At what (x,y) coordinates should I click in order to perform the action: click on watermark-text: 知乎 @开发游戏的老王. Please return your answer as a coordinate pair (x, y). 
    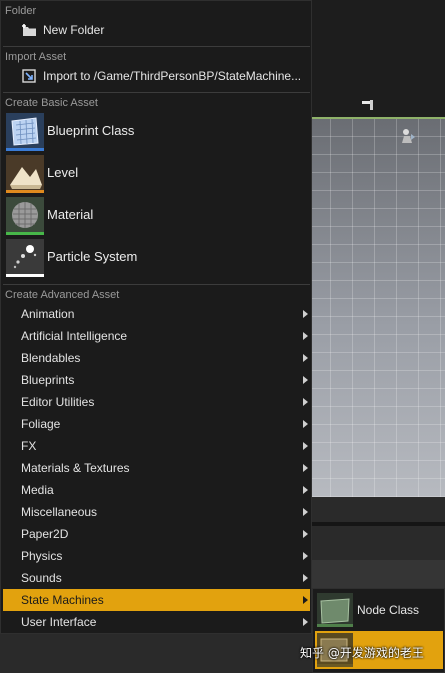
    Looking at the image, I should click on (362, 653).